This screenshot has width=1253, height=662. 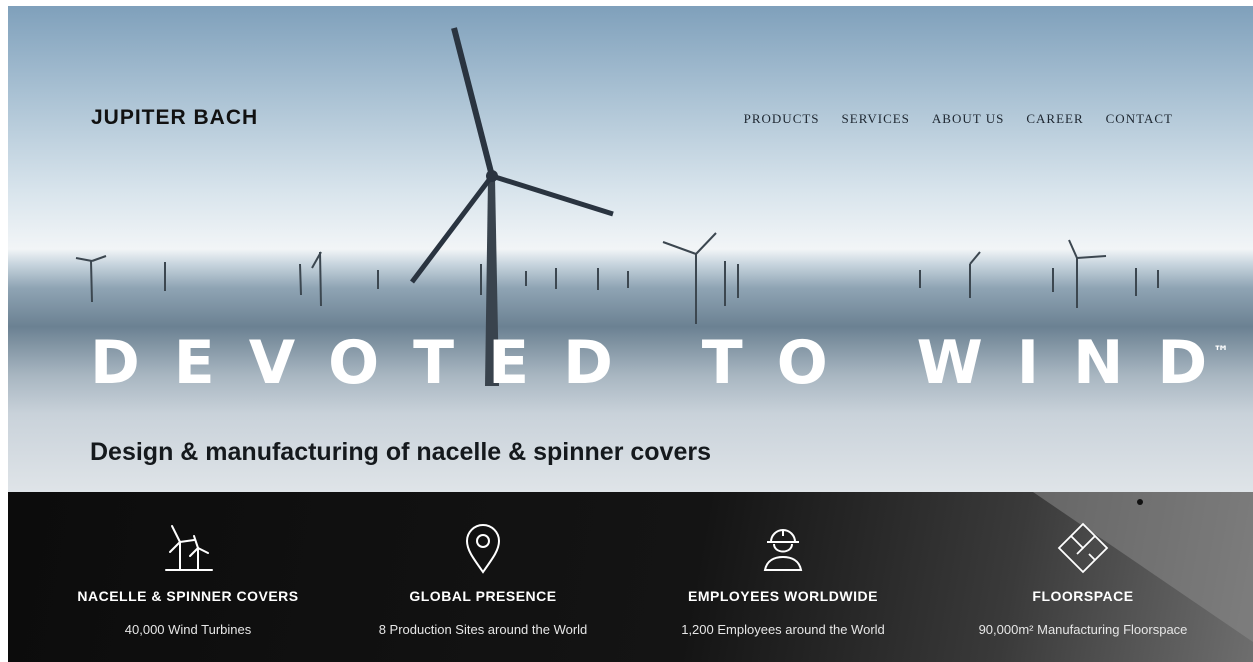 What do you see at coordinates (188, 629) in the screenshot?
I see `stat-desc: 40,000 Wind Turbines` at bounding box center [188, 629].